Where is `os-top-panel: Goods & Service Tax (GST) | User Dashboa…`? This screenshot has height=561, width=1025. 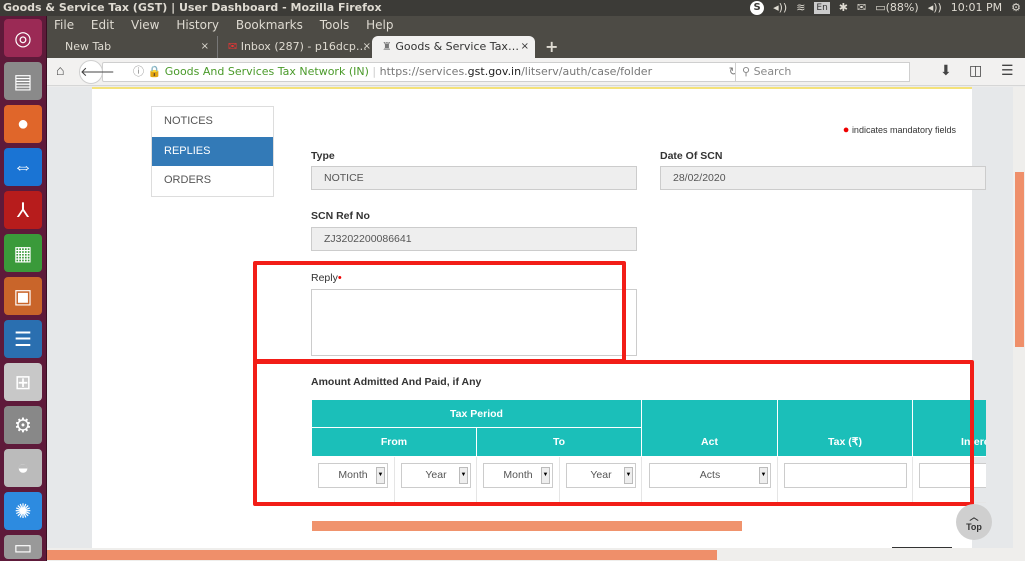 os-top-panel: Goods & Service Tax (GST) | User Dashboa… is located at coordinates (512, 8).